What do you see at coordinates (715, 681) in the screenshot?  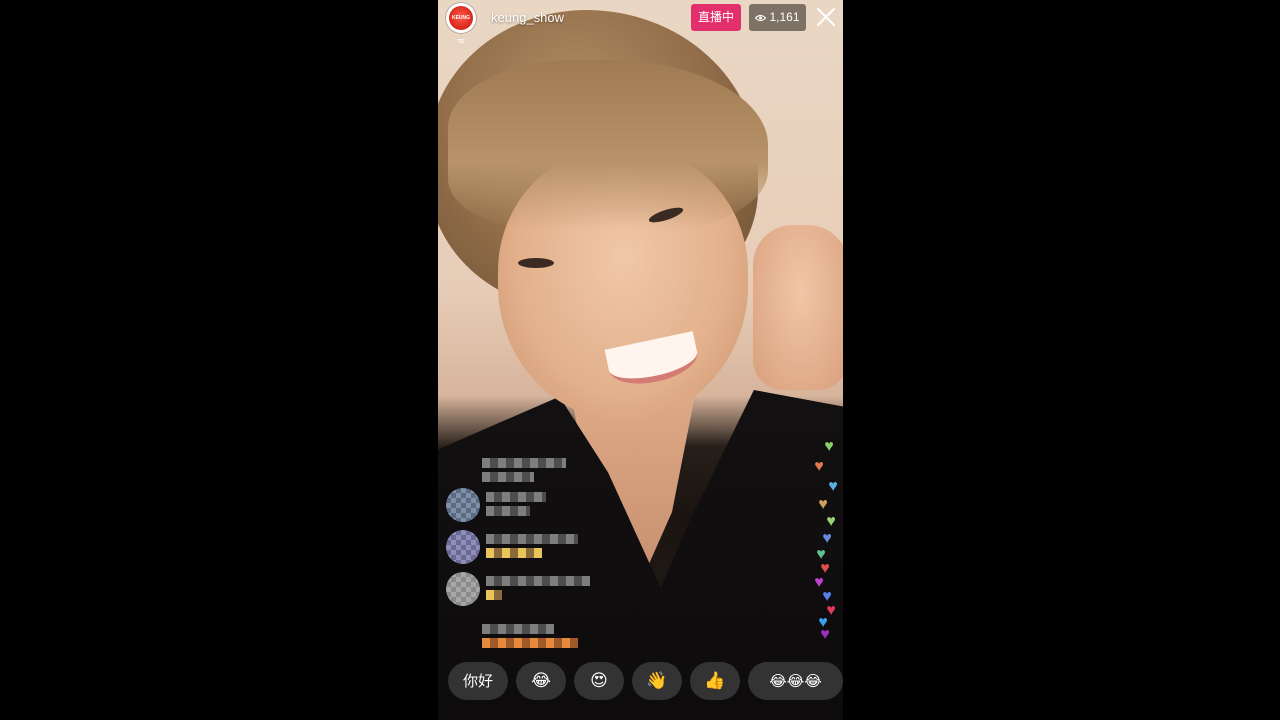 I see `reaction-chip-thumbs-up: 👍` at bounding box center [715, 681].